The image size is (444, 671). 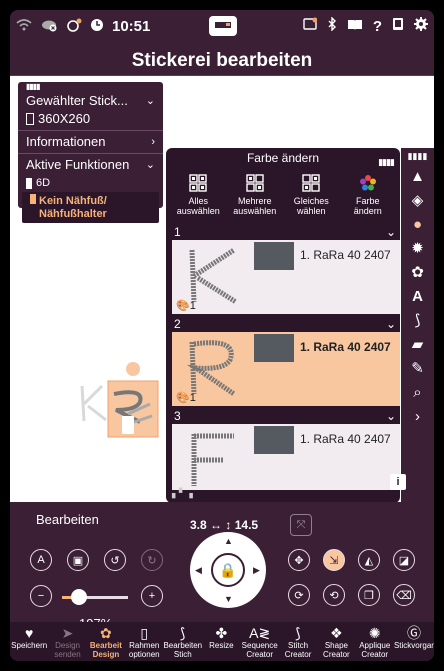 I want to click on folder-icon: ▰, so click(x=417, y=344).